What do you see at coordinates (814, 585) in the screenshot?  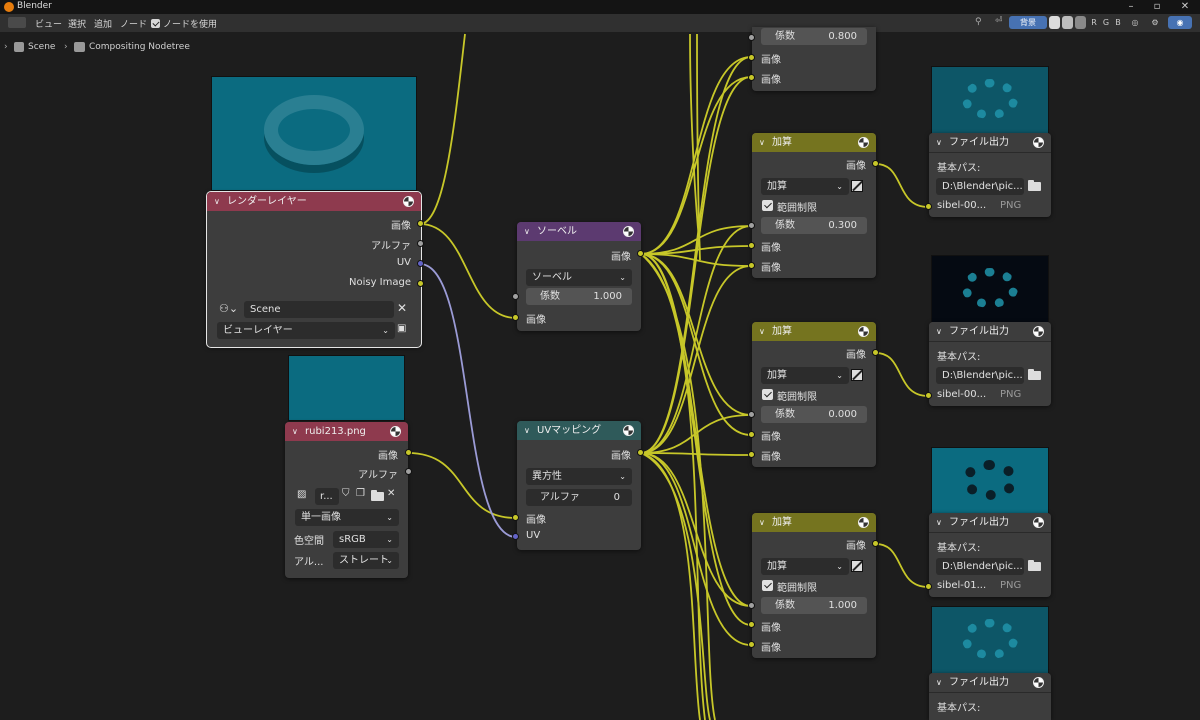 I see `mix-add-node-3: ∨ 加算 画像 加算 ⌄ 範囲制限 係数 1.000 画像 画像` at bounding box center [814, 585].